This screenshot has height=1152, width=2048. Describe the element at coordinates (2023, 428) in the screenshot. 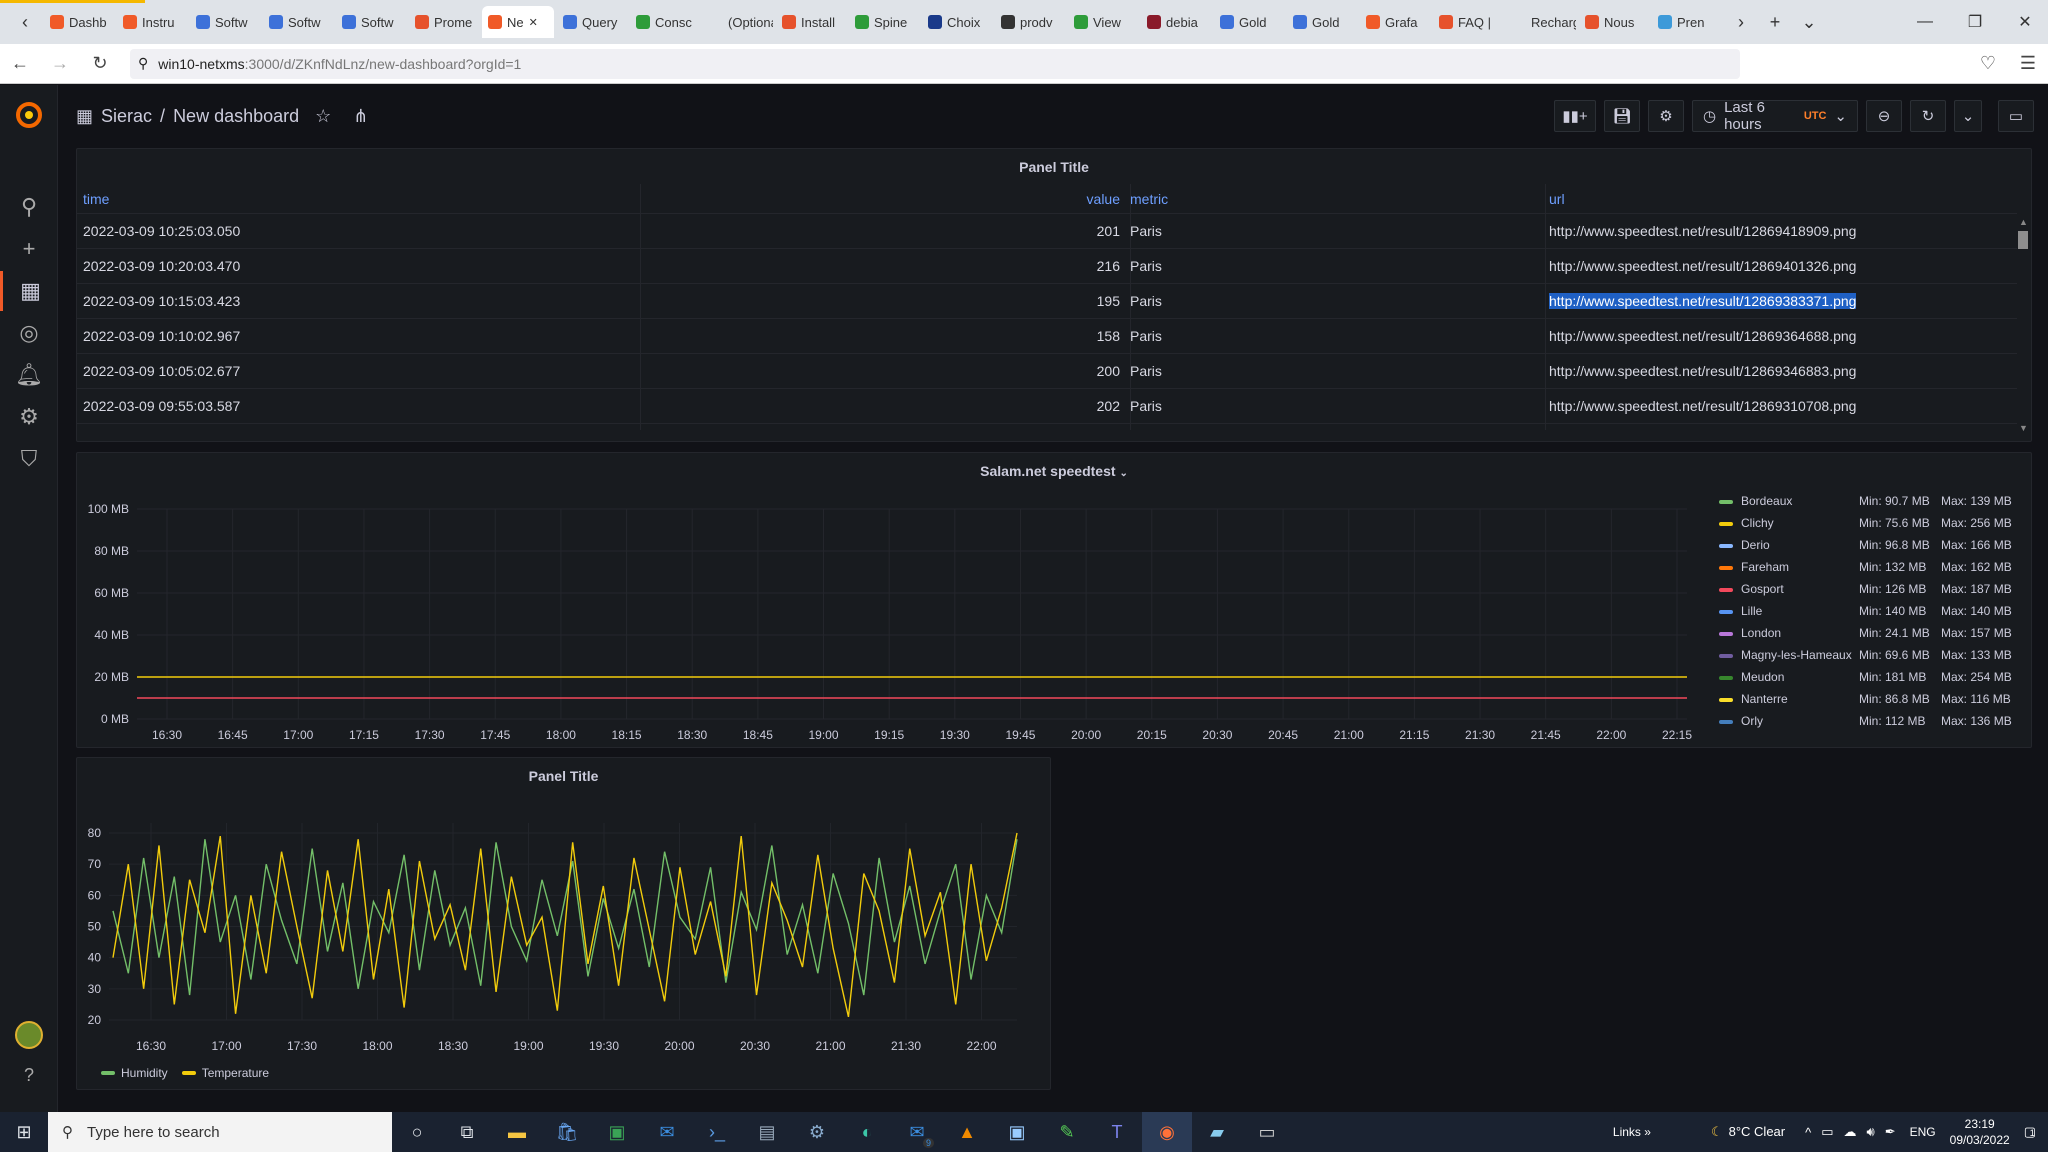

I see `scroll-down-icon: ▼` at that location.